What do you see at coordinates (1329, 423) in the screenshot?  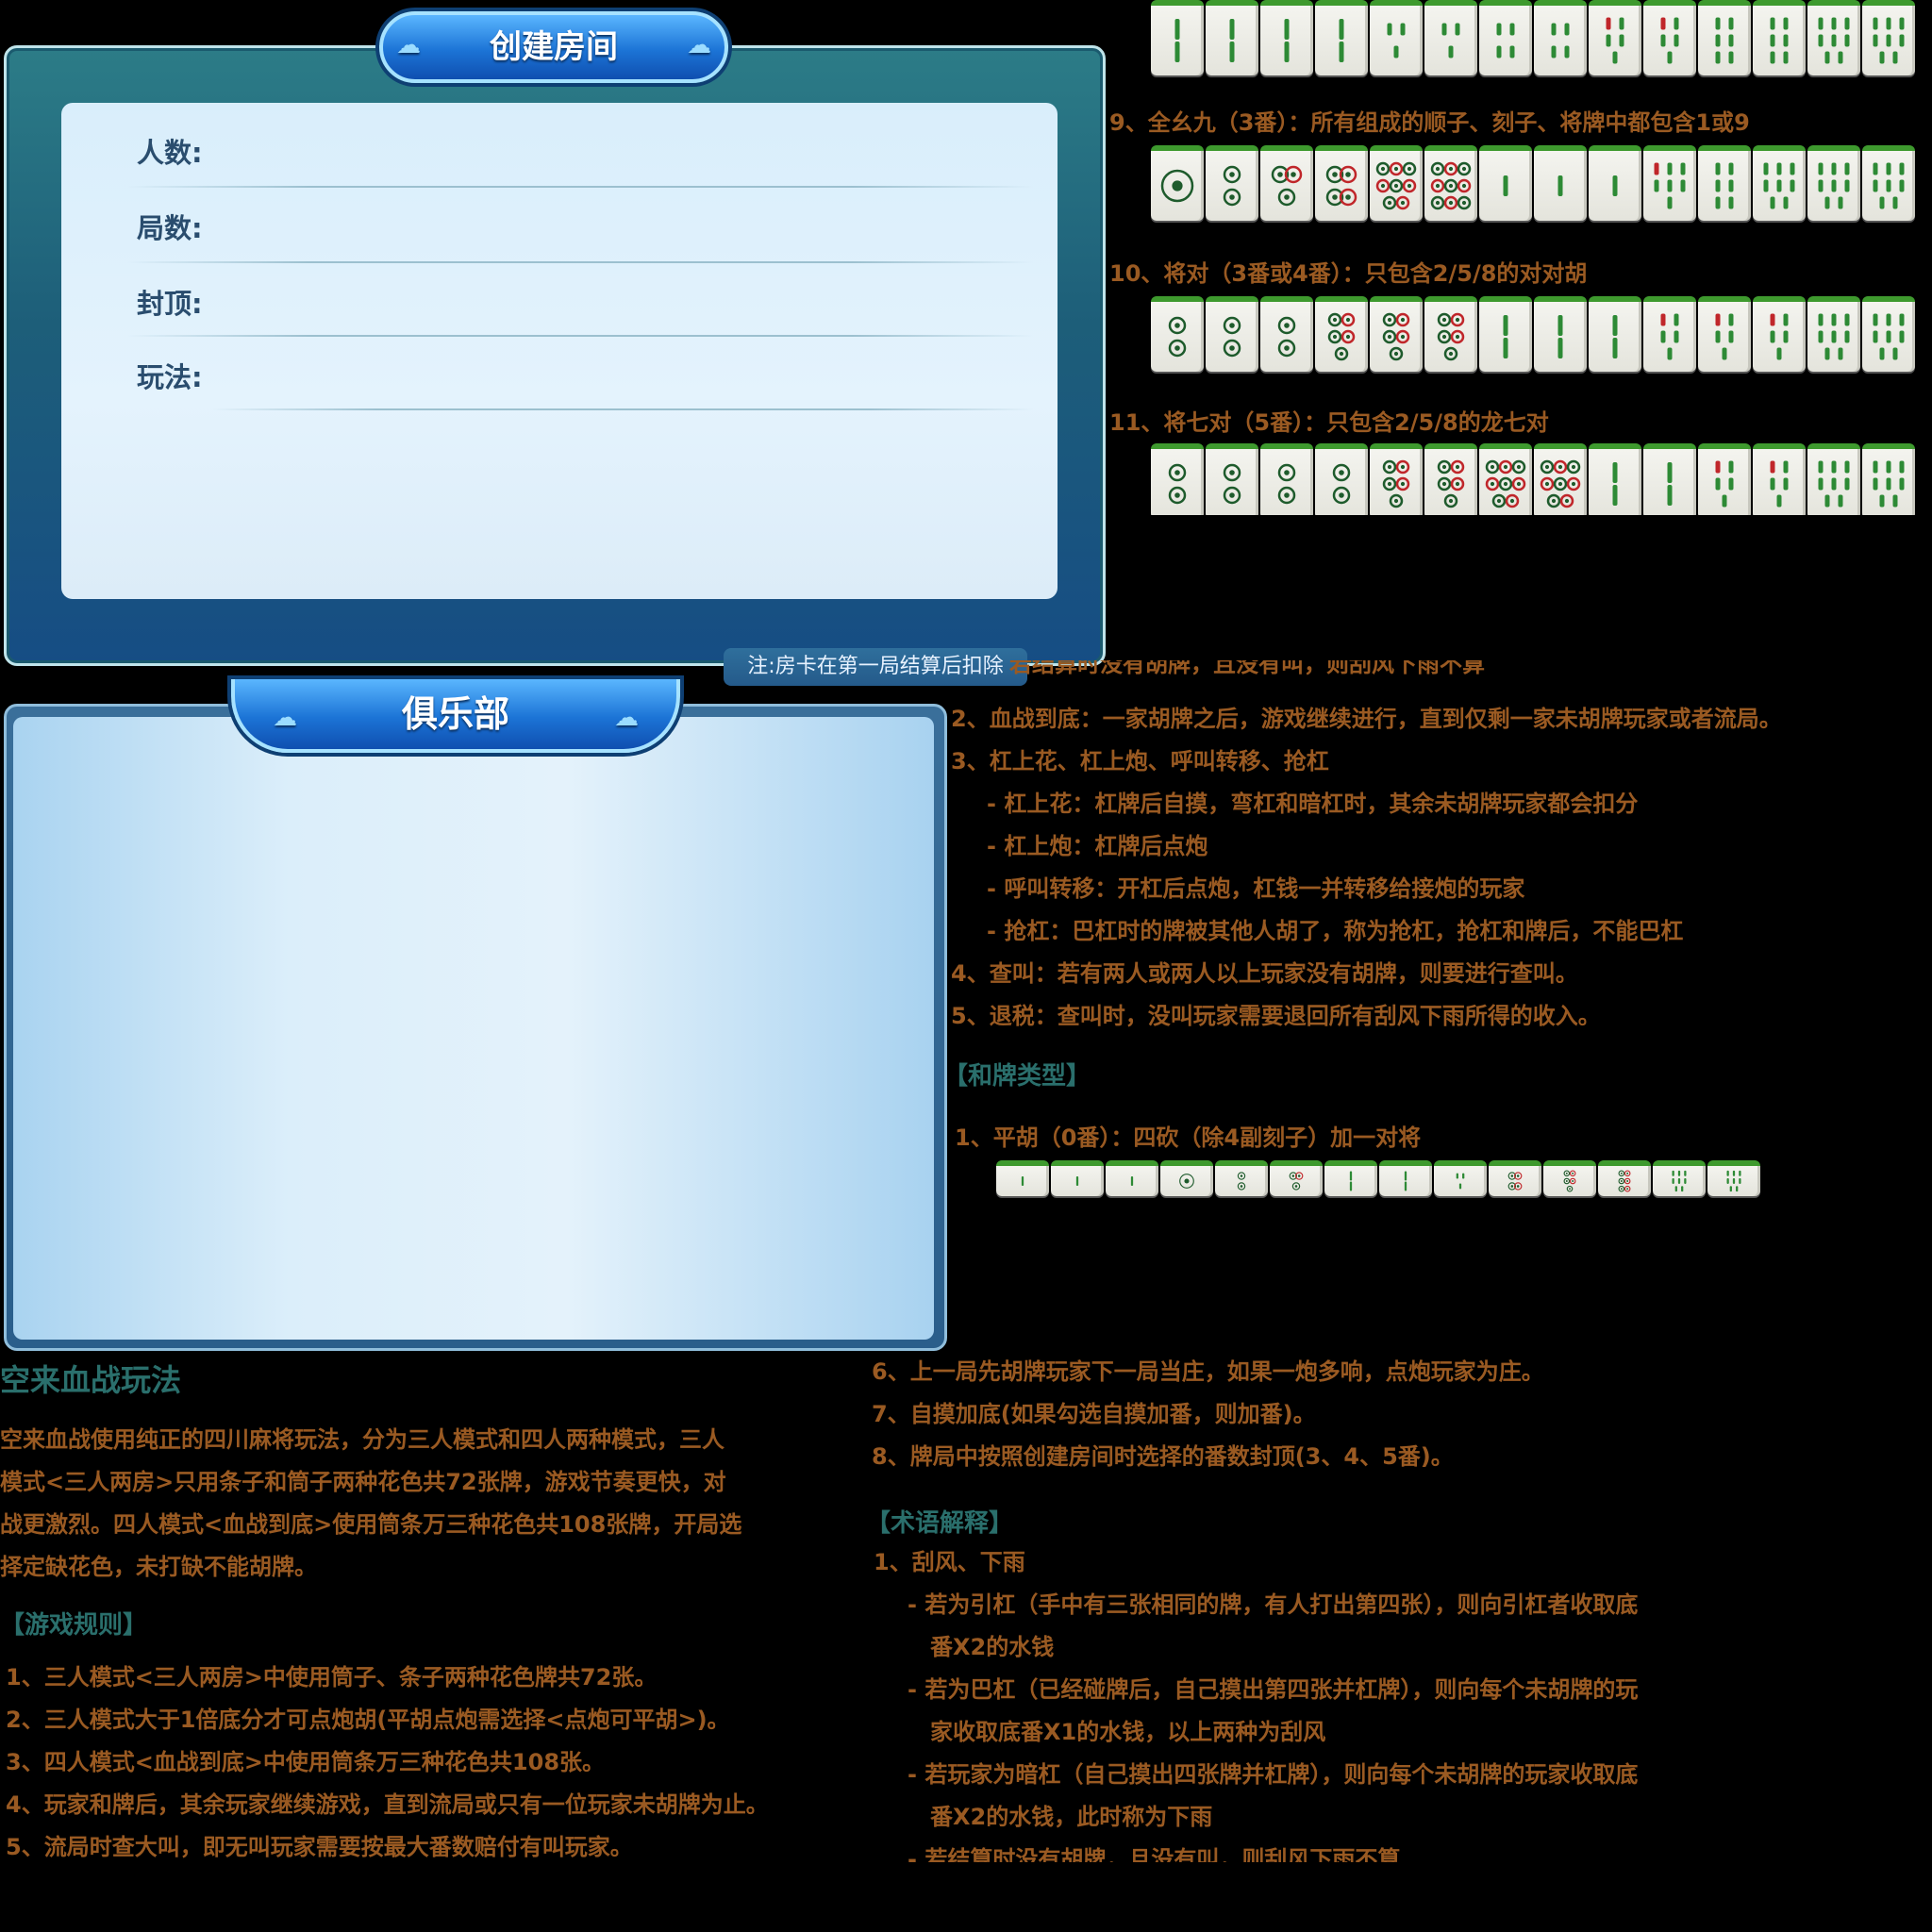 I see `fan-type-11: 11、将七对（5番）：只包含2/5/8的龙七对` at bounding box center [1329, 423].